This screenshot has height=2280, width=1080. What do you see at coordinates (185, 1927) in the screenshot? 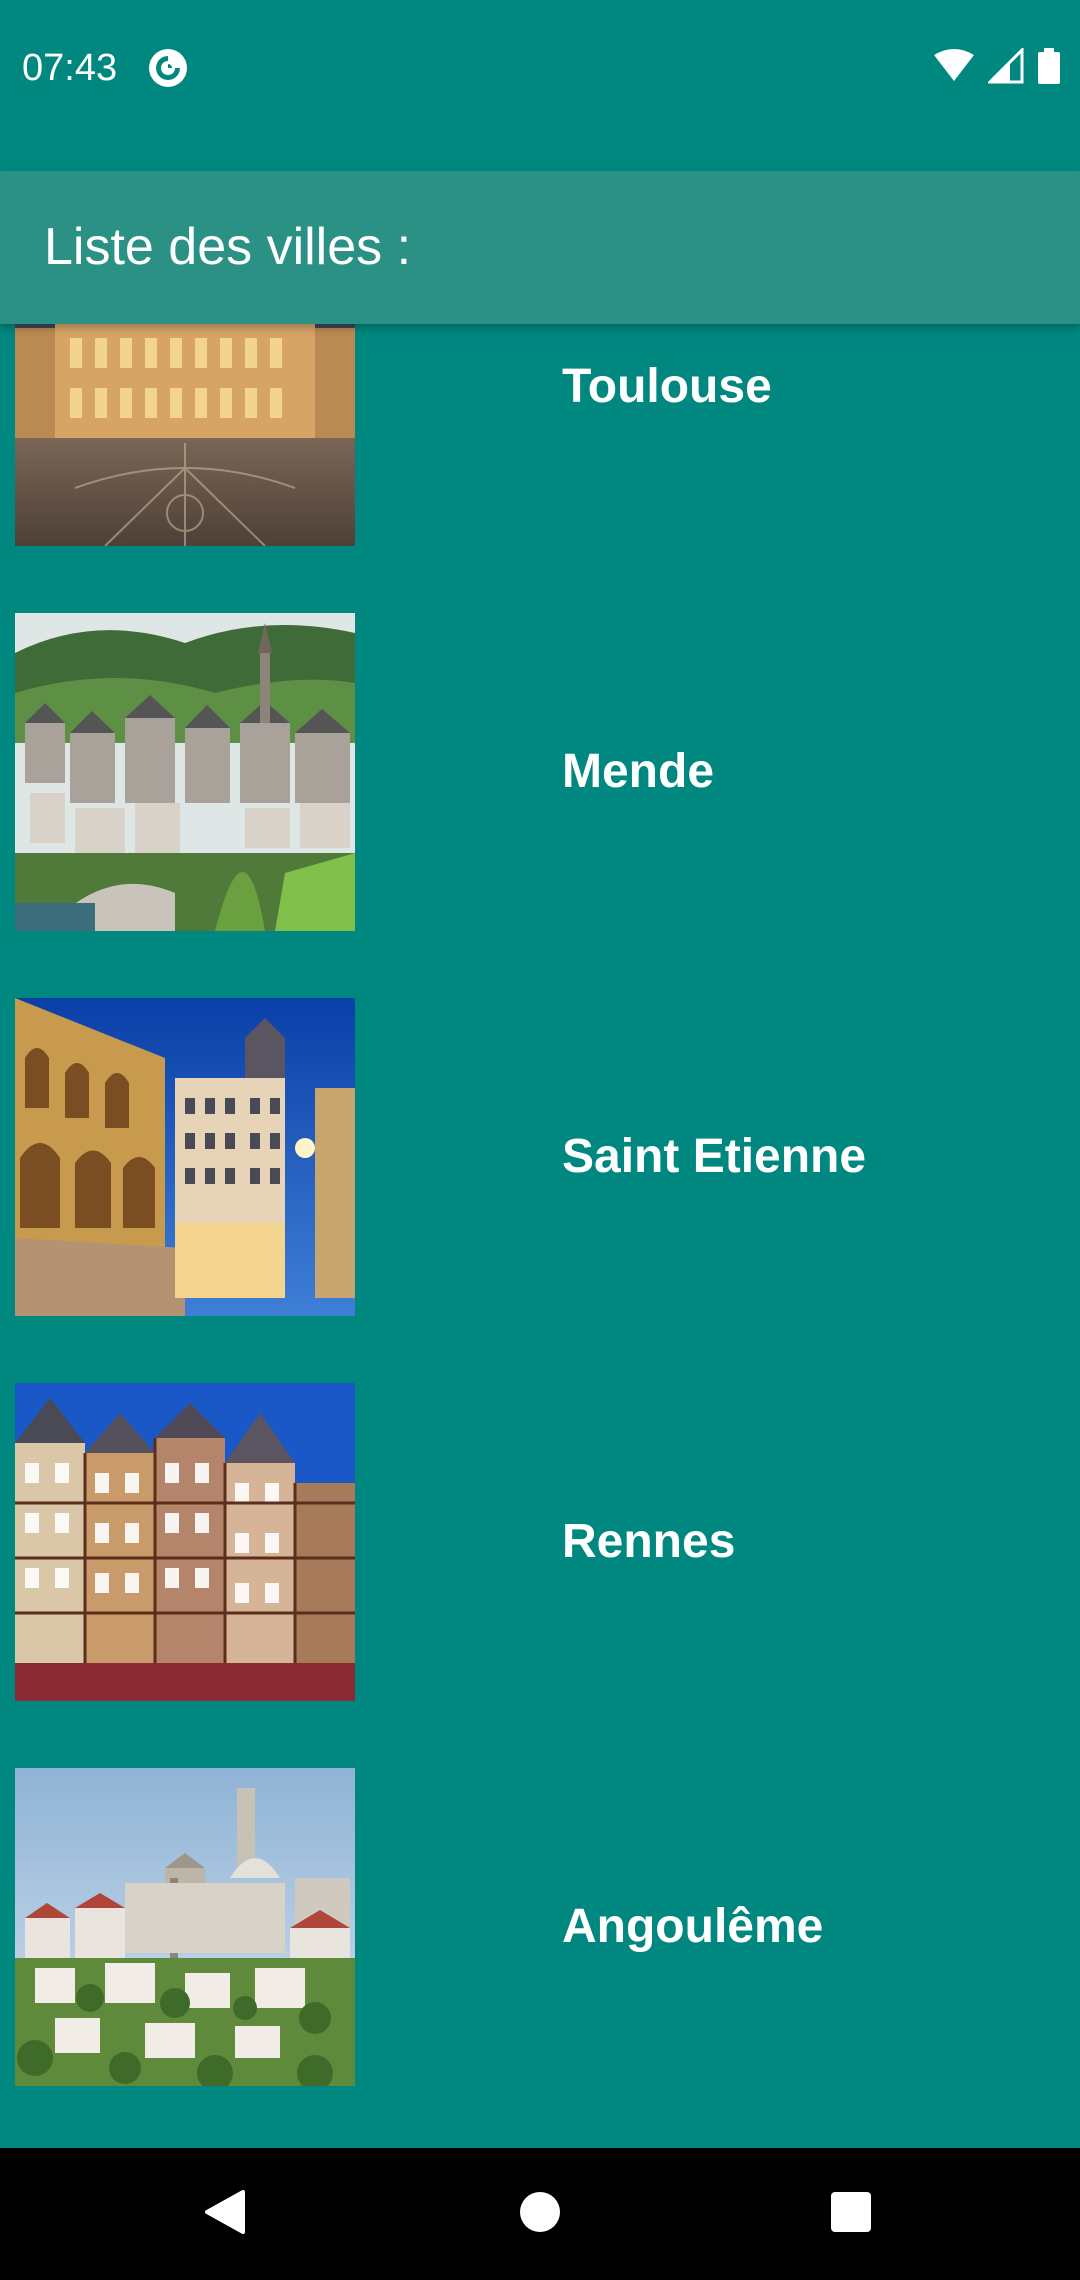
I see `angouleme-cathedral-photo` at bounding box center [185, 1927].